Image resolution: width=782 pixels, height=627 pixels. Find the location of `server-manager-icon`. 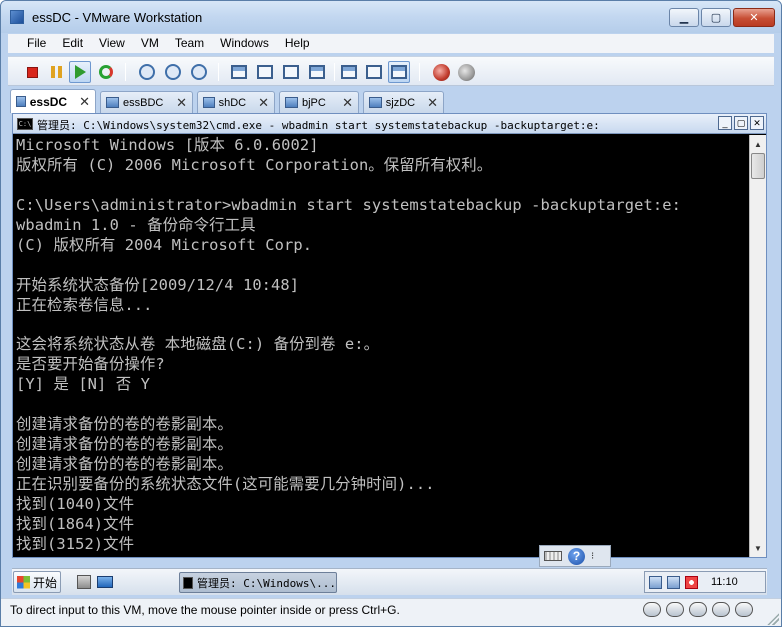

server-manager-icon is located at coordinates (84, 582).